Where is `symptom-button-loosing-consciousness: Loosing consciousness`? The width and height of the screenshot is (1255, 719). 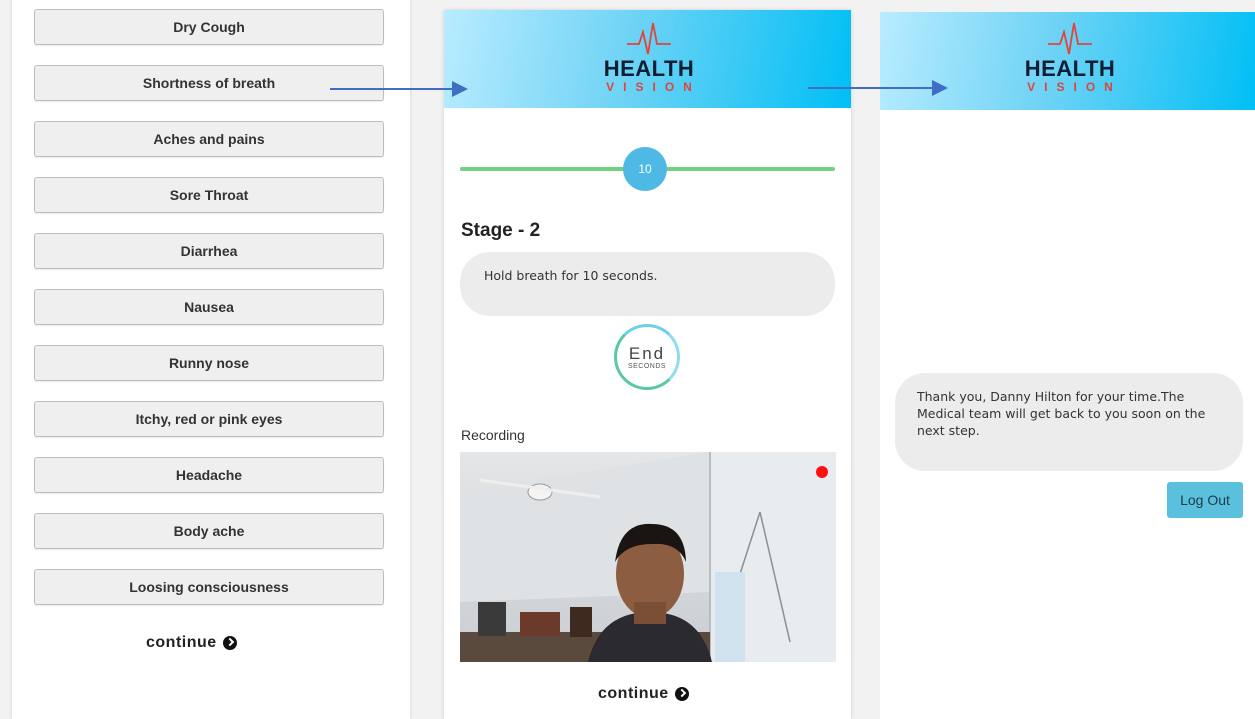
symptom-button-loosing-consciousness: Loosing consciousness is located at coordinates (209, 587).